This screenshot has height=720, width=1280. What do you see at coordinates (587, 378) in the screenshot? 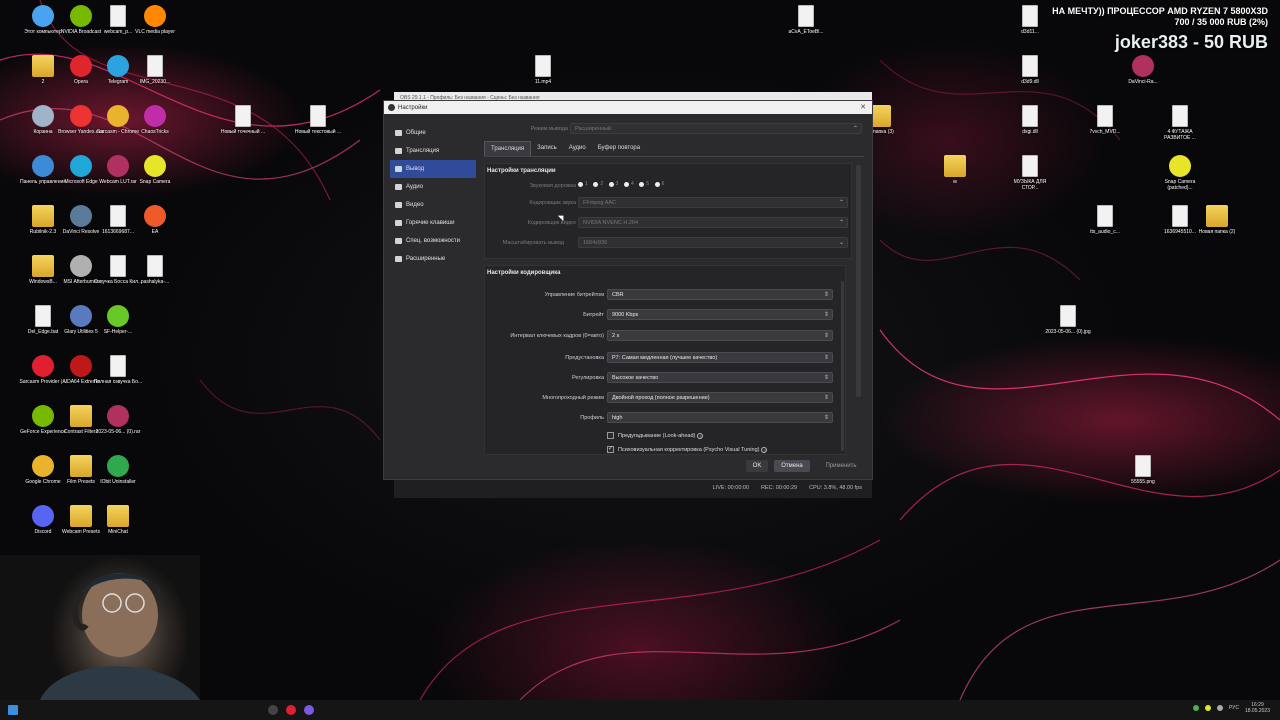
I see `field-label: Регулировка` at bounding box center [587, 378].